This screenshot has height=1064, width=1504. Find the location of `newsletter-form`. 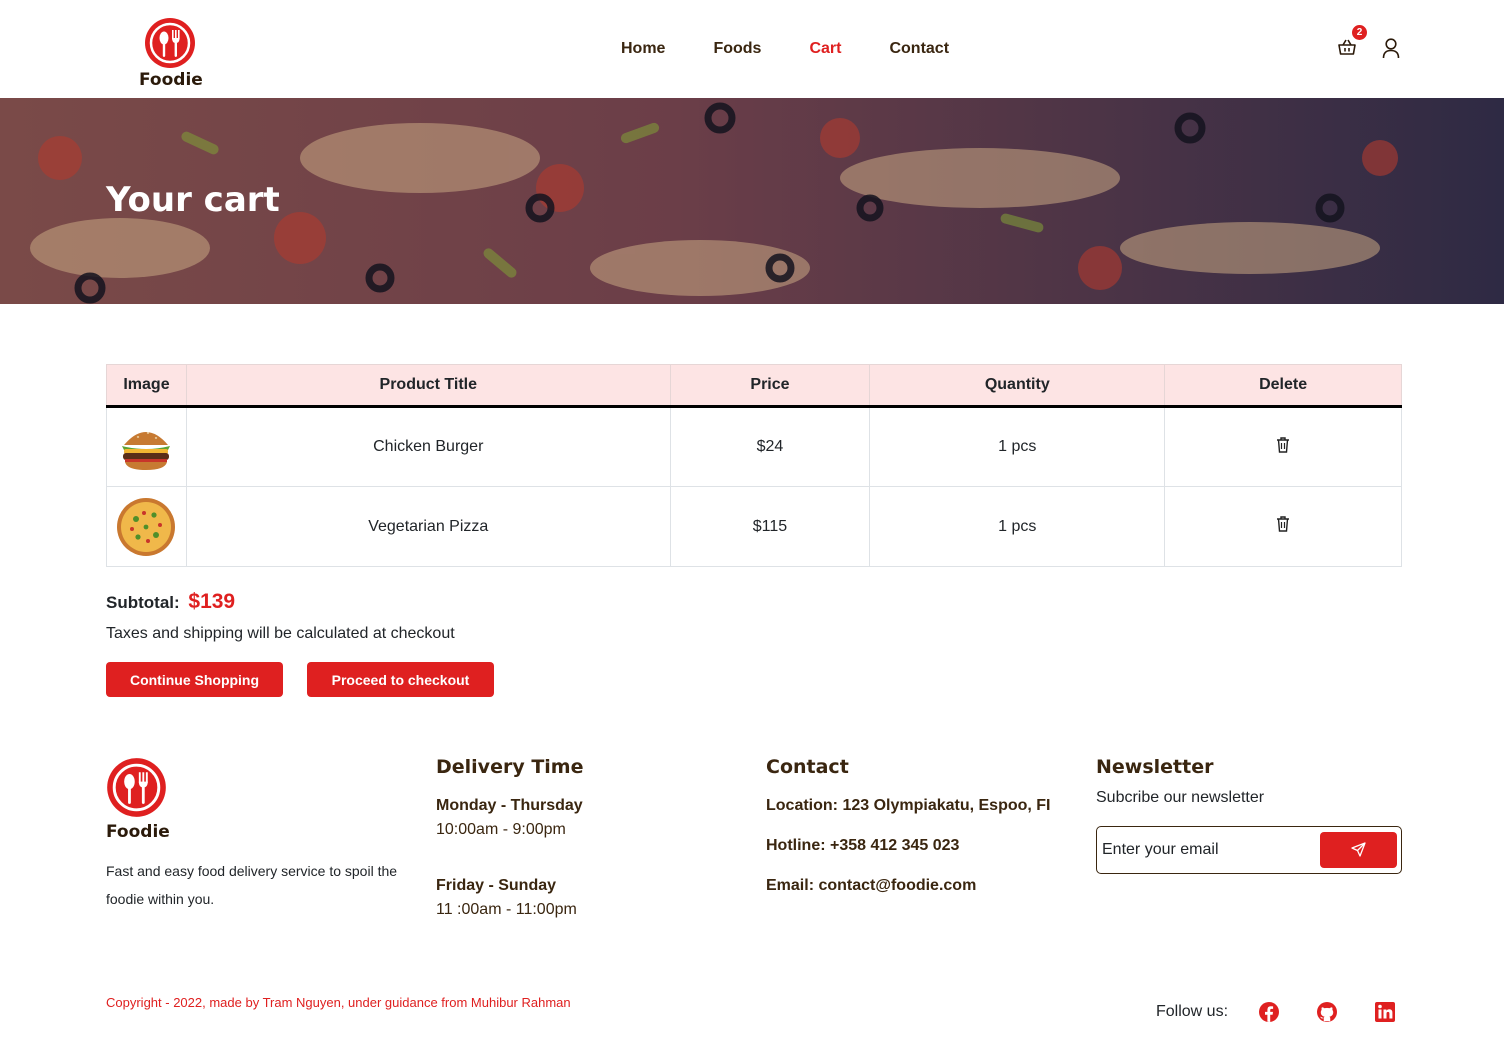

newsletter-form is located at coordinates (1249, 850).